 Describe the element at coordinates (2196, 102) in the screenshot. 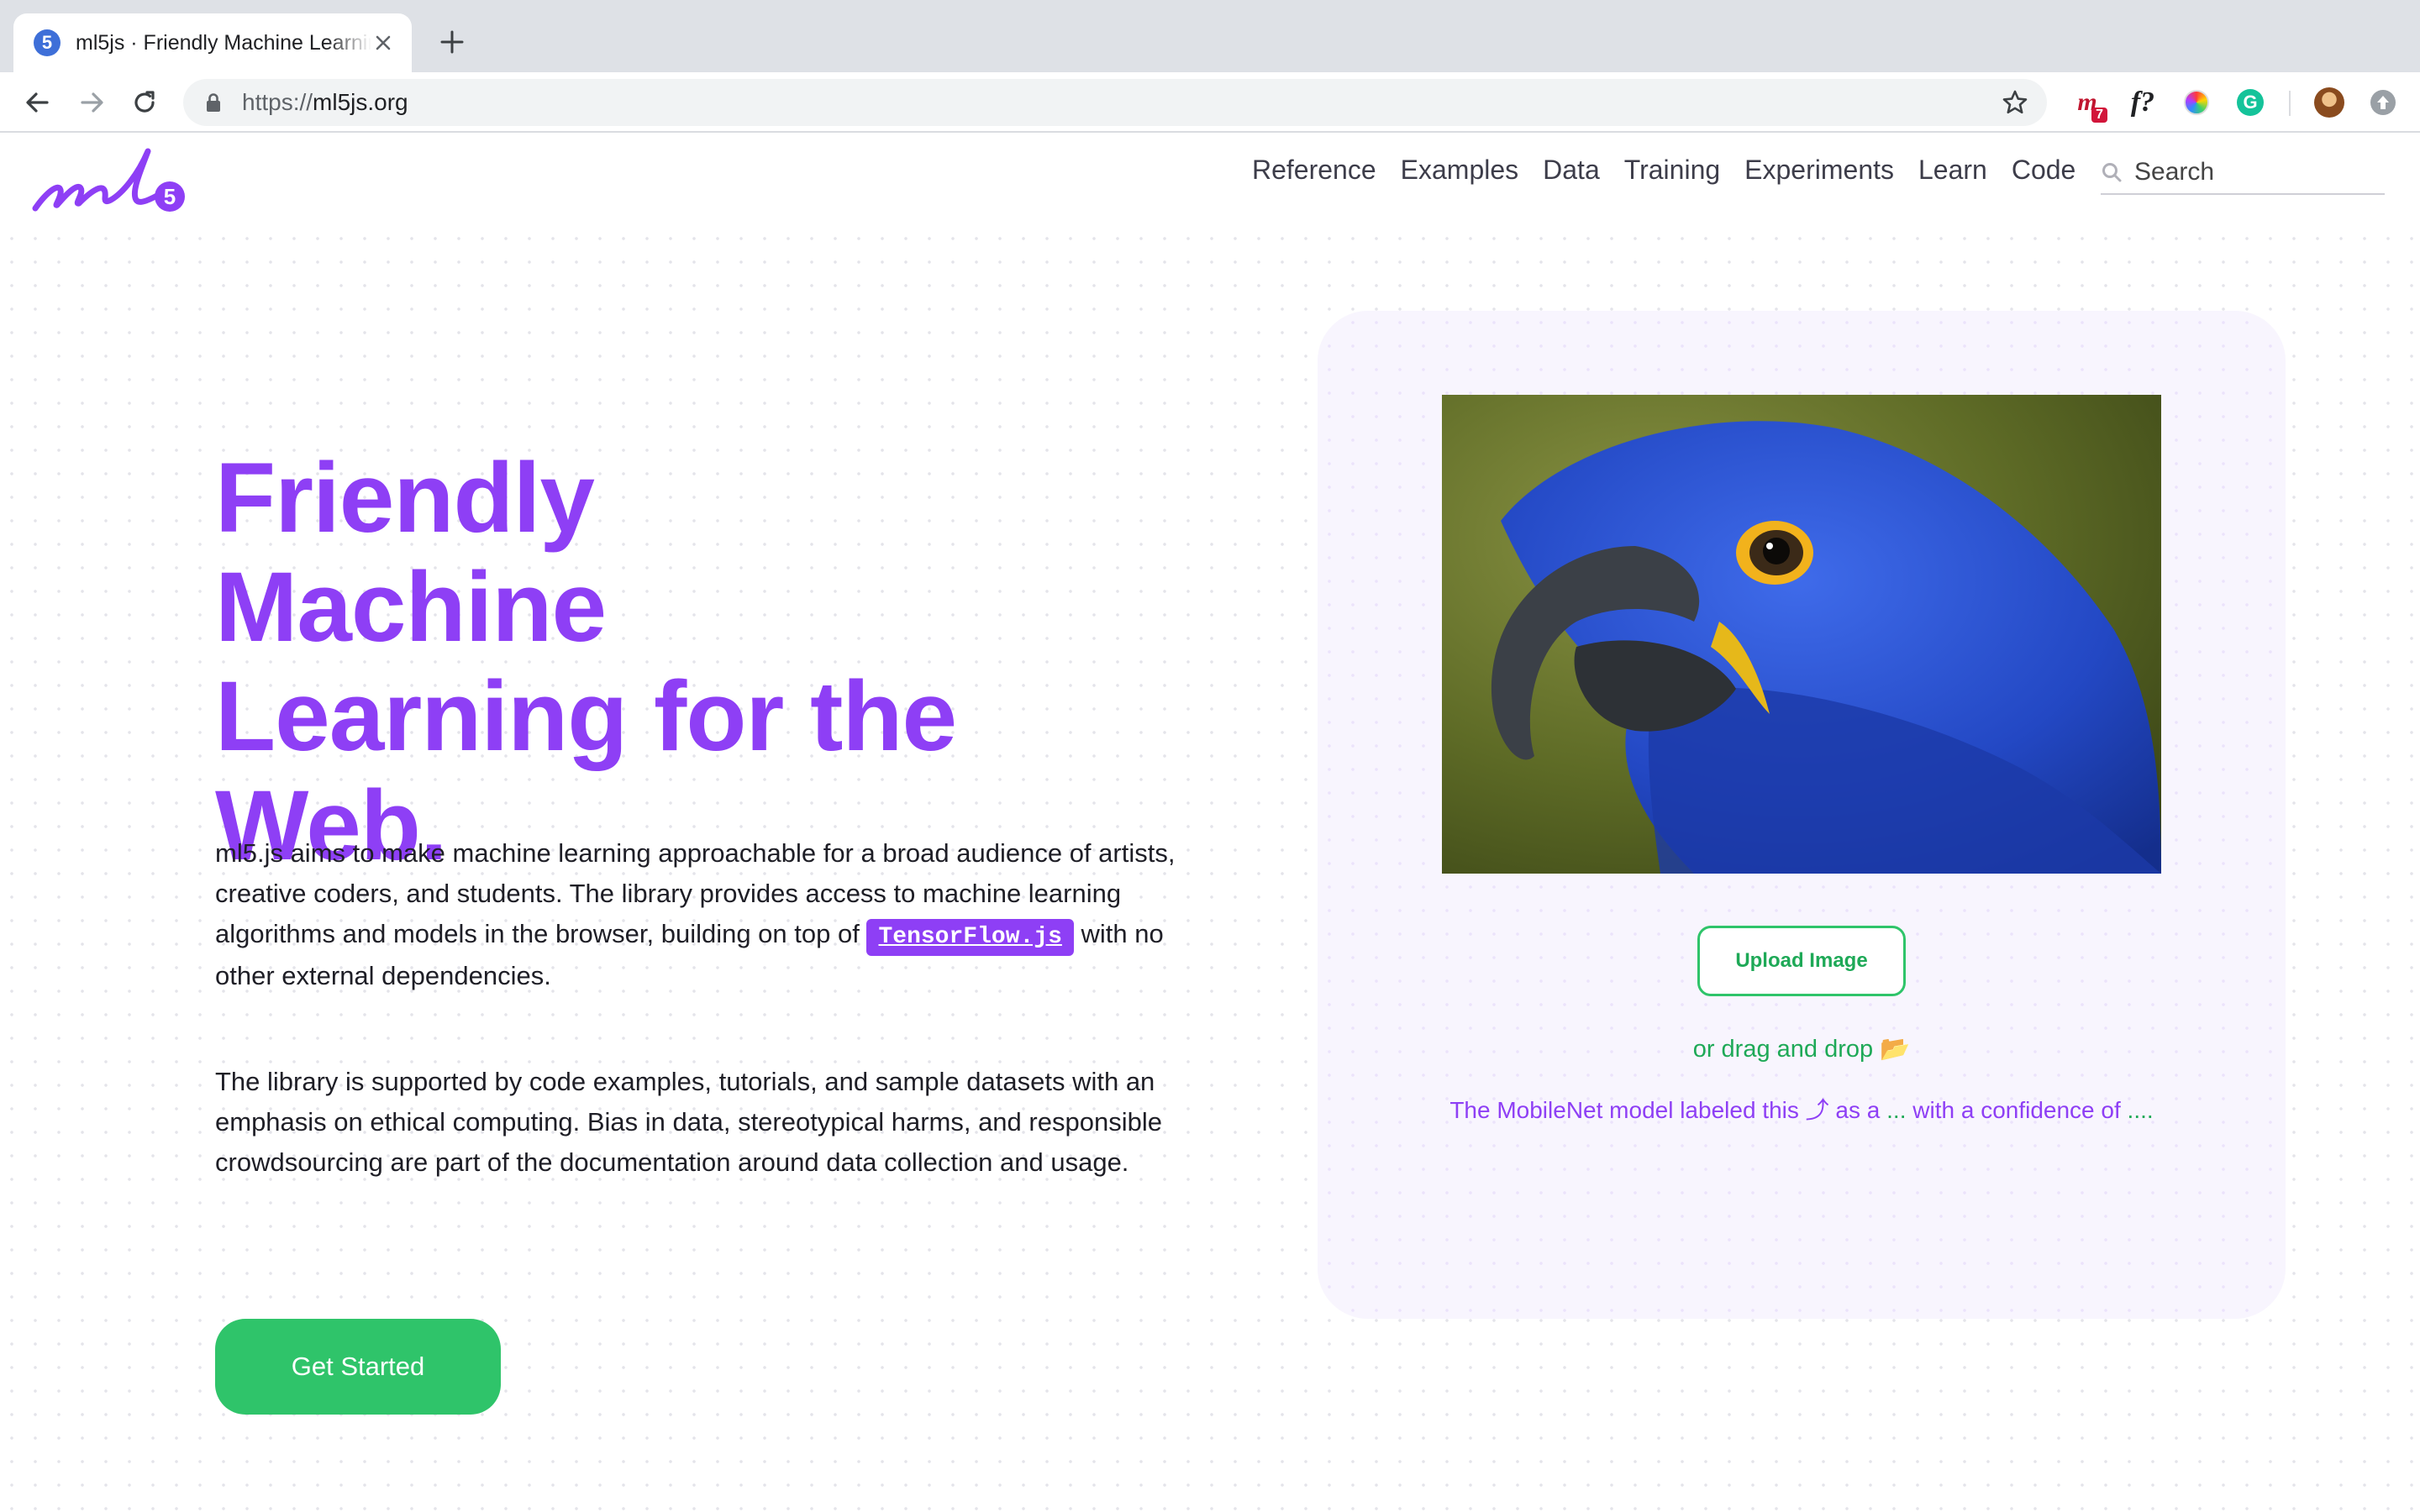

I see `color-picker-extension-icon` at that location.